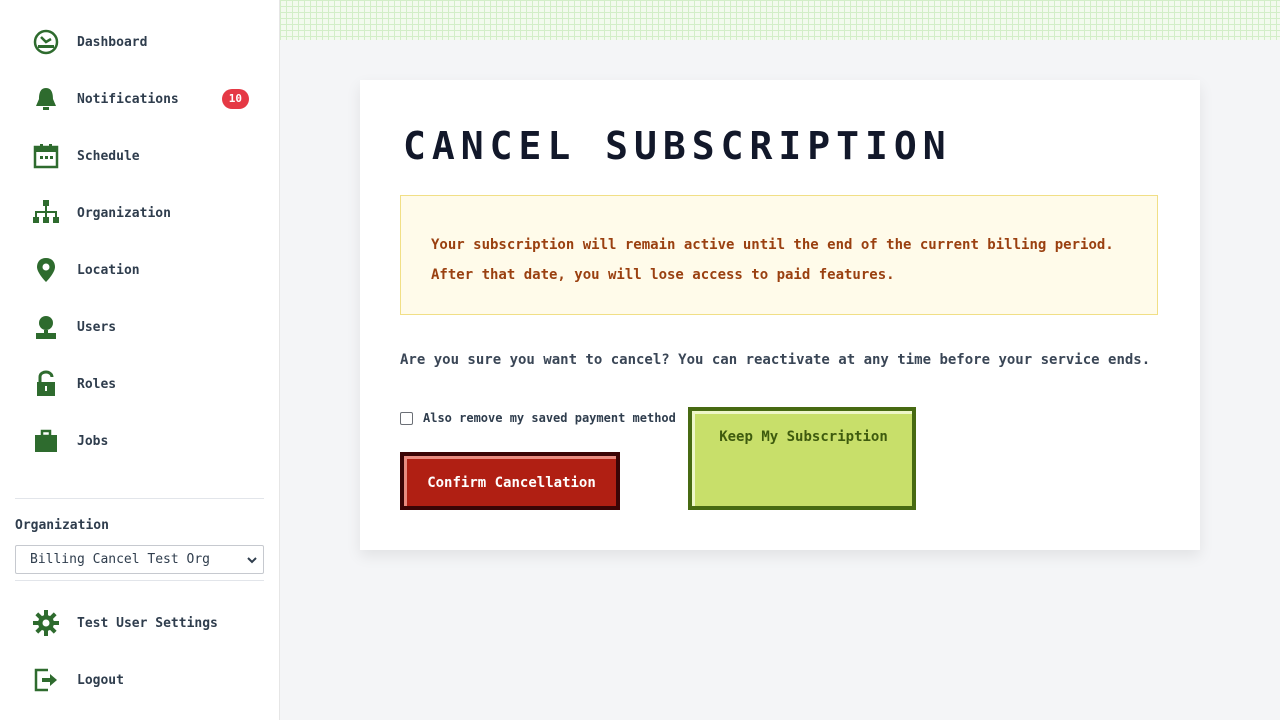 The image size is (1280, 720). What do you see at coordinates (108, 270) in the screenshot?
I see `sidebar-item-label: Location` at bounding box center [108, 270].